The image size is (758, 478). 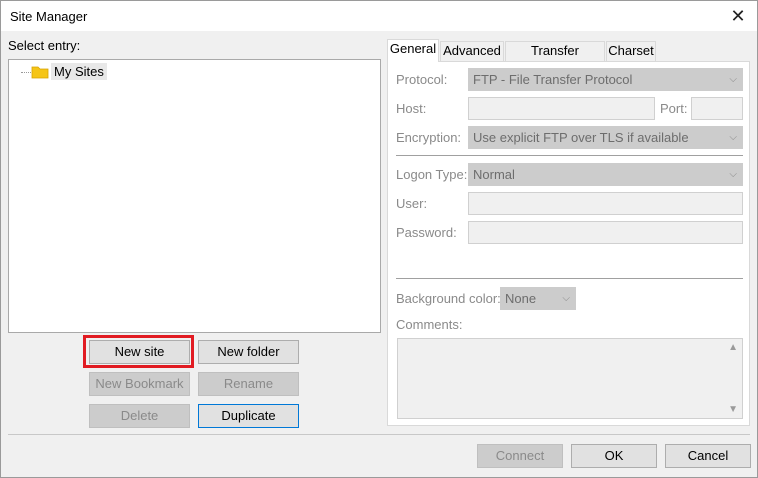 What do you see at coordinates (413, 50) in the screenshot?
I see `tab-general: General` at bounding box center [413, 50].